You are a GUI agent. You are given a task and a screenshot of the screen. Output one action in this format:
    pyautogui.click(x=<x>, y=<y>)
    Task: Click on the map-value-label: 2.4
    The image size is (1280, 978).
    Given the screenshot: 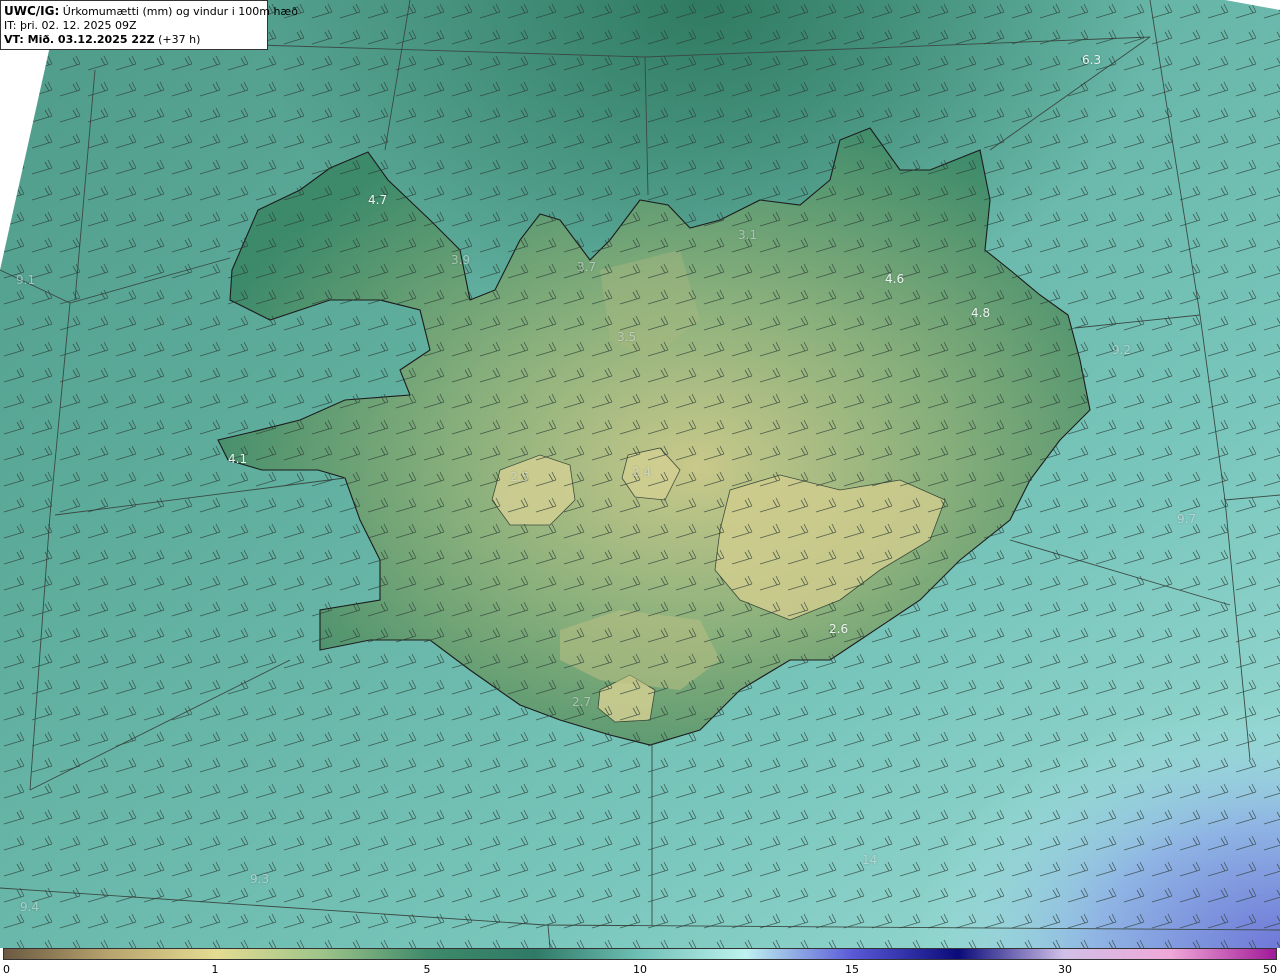 What is the action you would take?
    pyautogui.click(x=642, y=472)
    